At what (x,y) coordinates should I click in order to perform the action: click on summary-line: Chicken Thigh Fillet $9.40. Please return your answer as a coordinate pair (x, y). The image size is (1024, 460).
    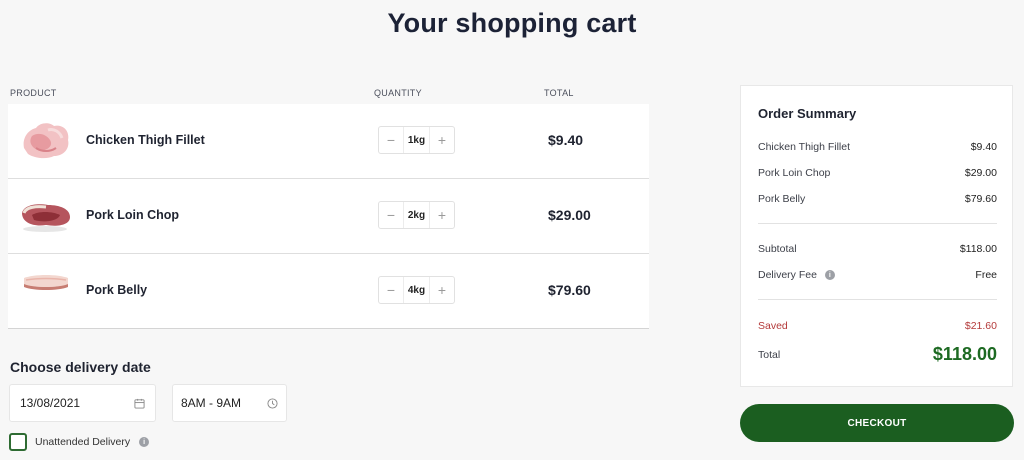
    Looking at the image, I should click on (877, 147).